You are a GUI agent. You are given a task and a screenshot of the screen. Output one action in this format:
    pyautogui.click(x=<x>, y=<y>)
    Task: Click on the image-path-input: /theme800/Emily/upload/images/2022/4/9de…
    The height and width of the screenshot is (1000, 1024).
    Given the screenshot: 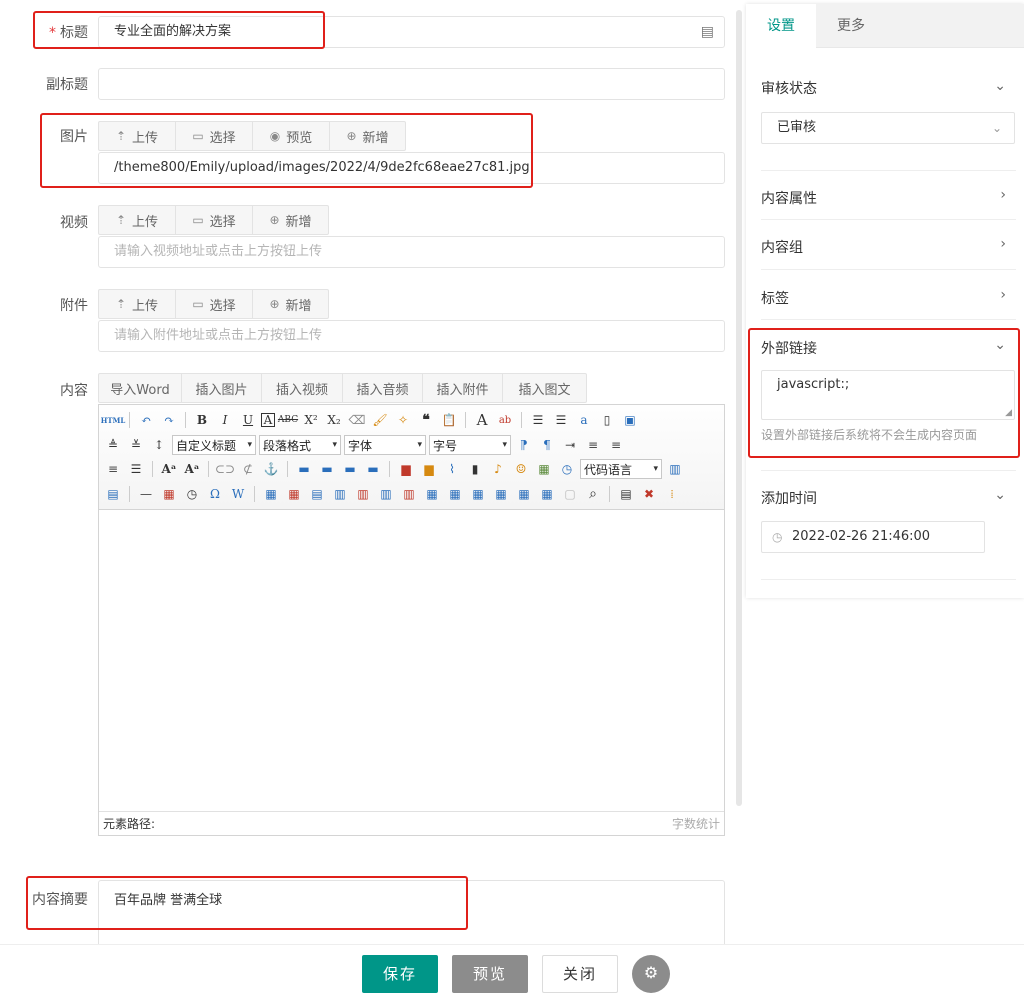 What is the action you would take?
    pyautogui.click(x=411, y=168)
    